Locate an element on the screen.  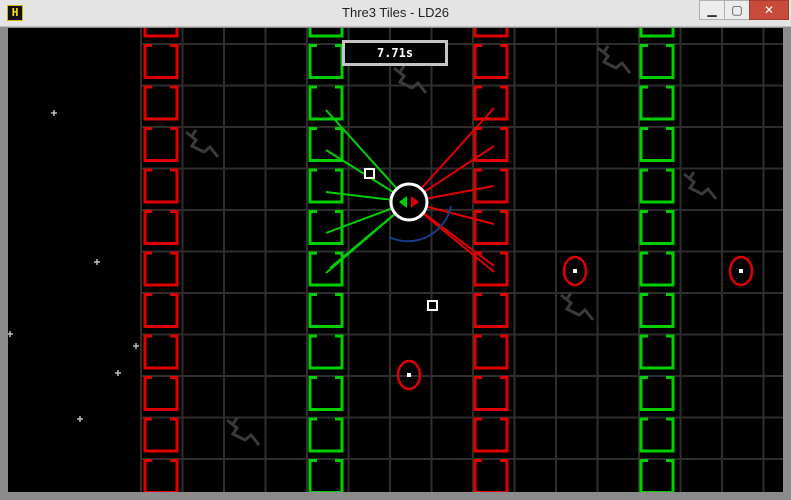
player-reticle is located at coordinates (409, 202).